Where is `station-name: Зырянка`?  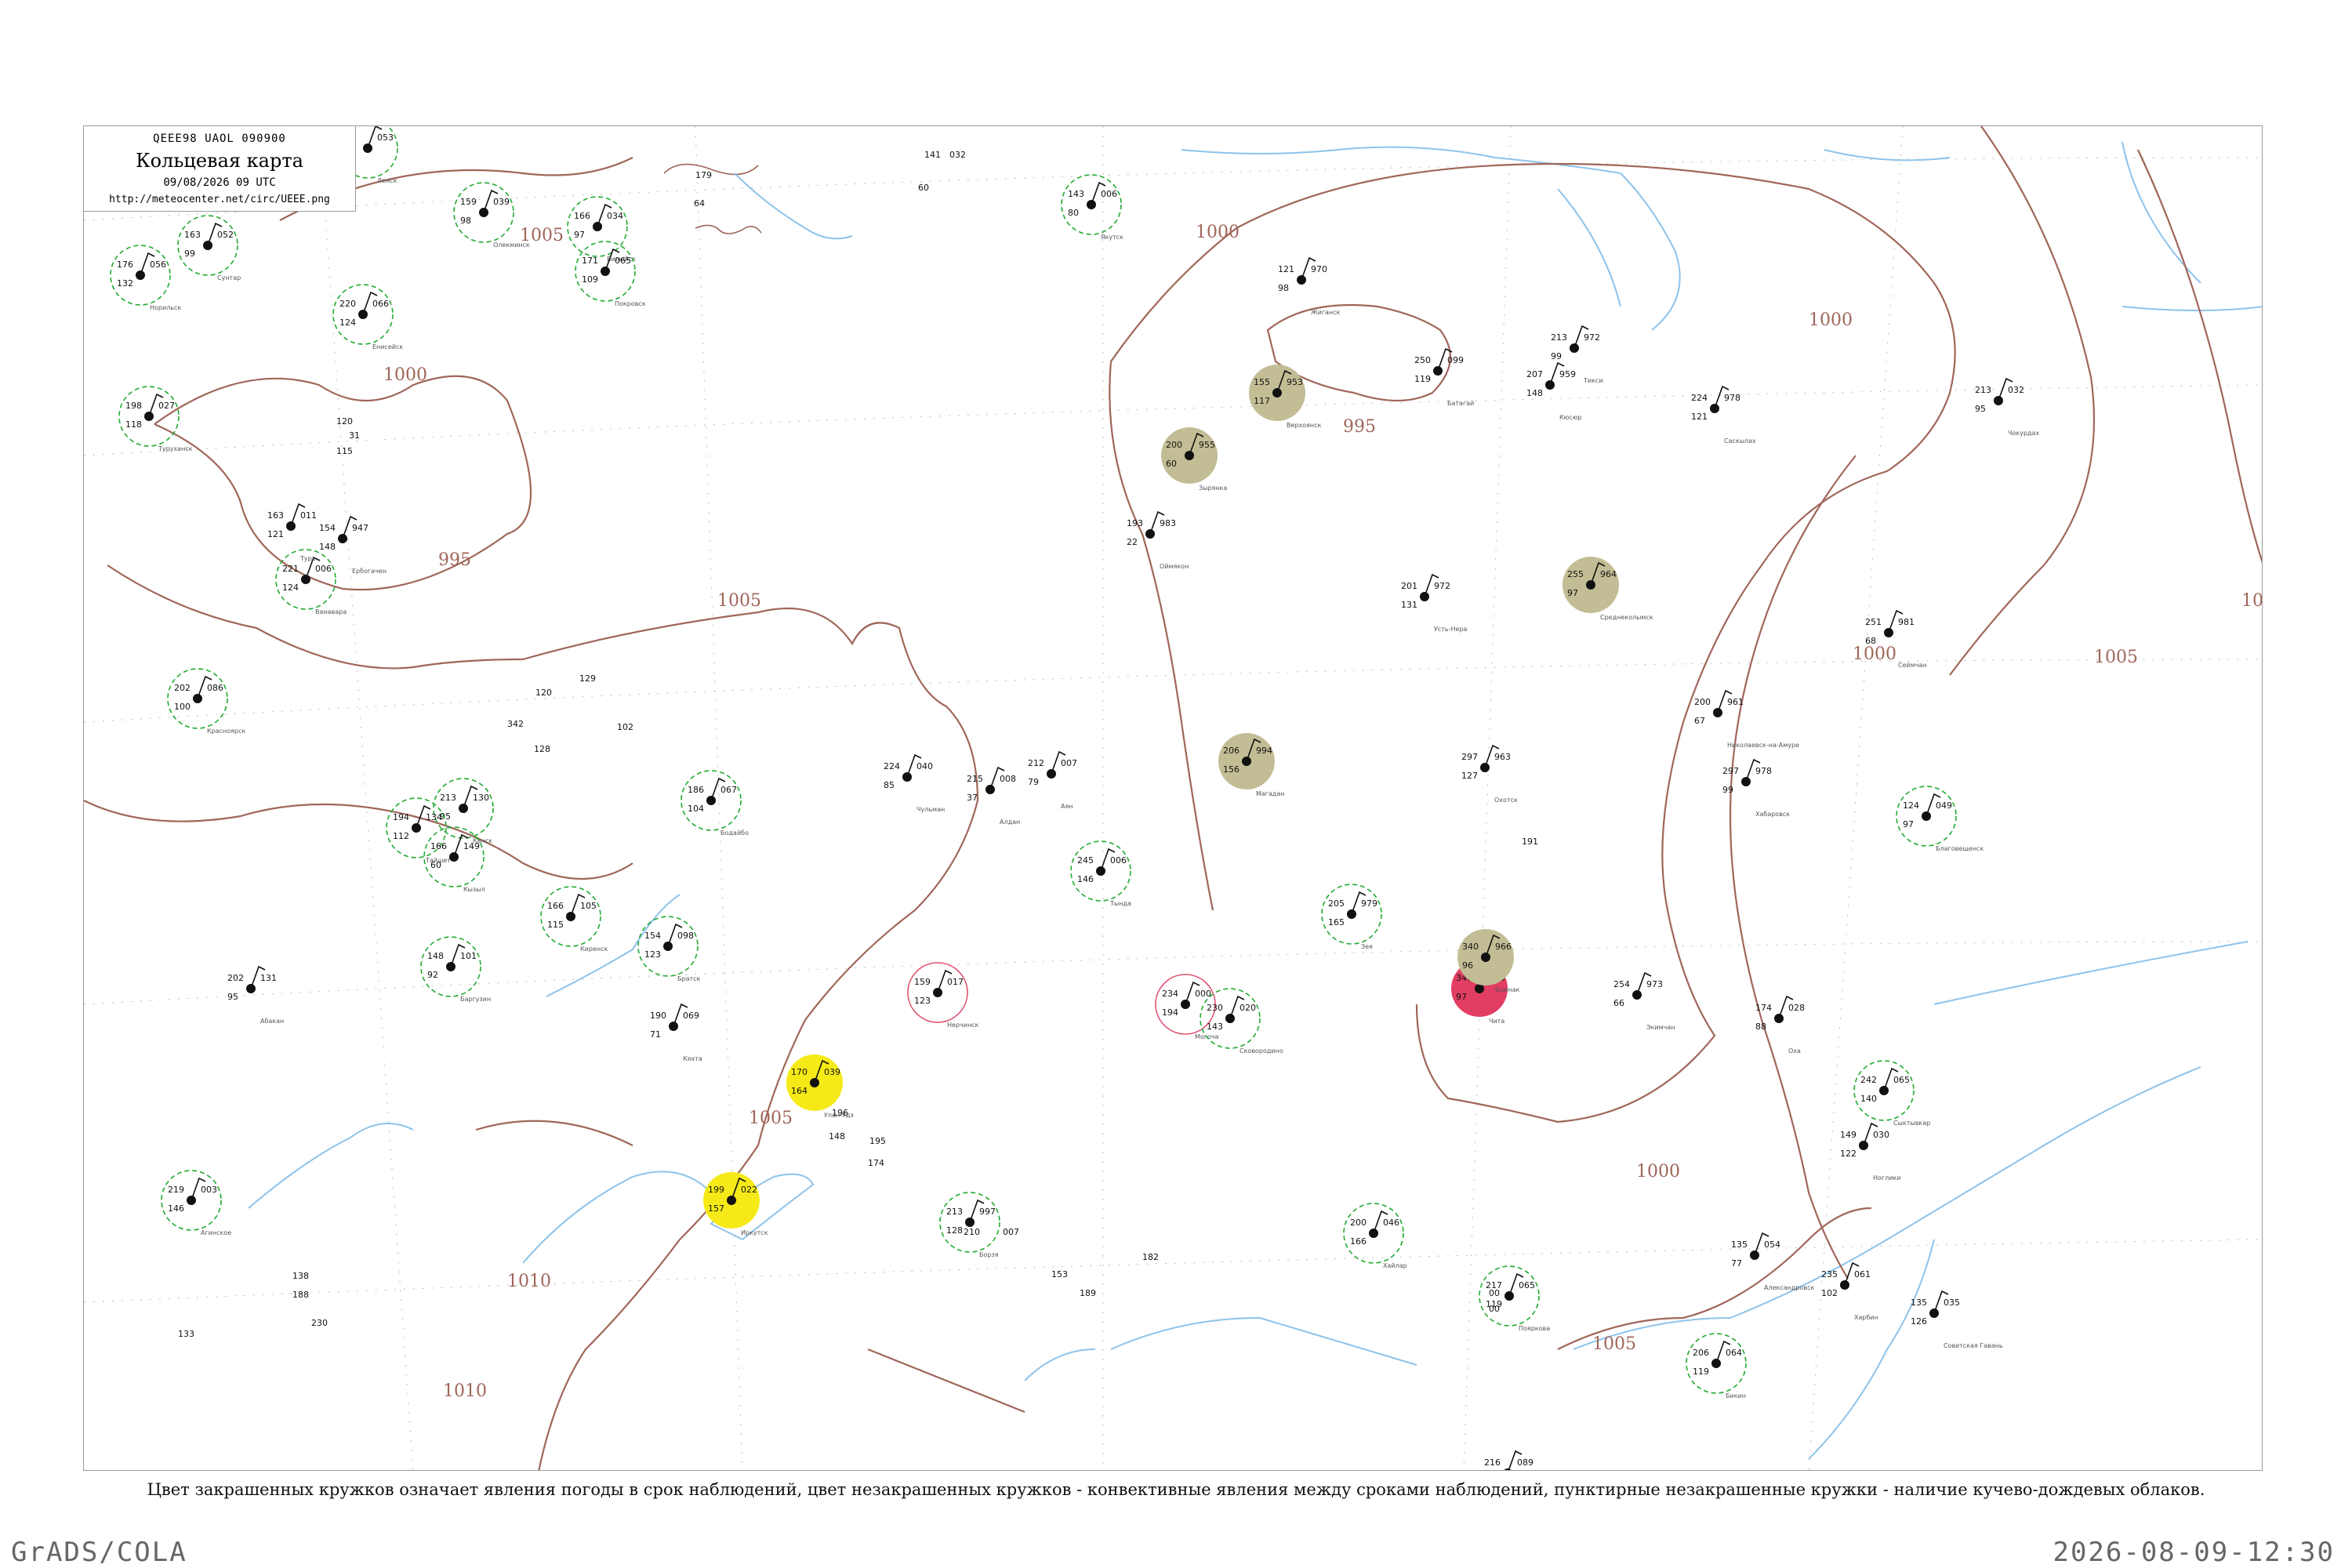
station-name: Зырянка is located at coordinates (1213, 489).